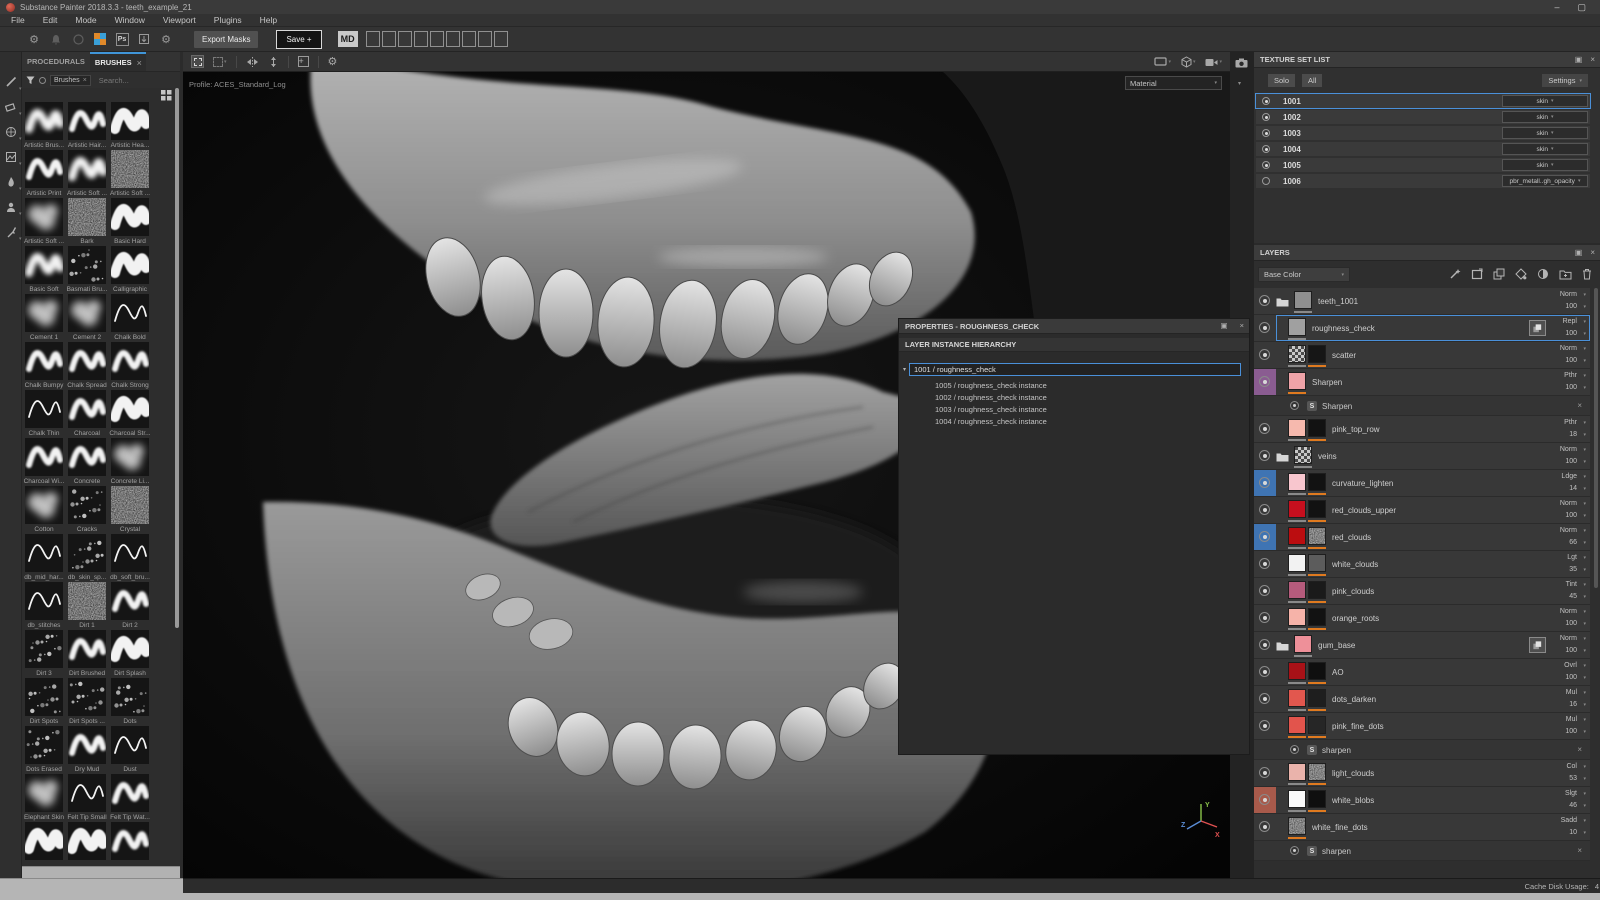 The width and height of the screenshot is (1600, 900). What do you see at coordinates (12, 133) in the screenshot?
I see `projection-tool-icon: ▾` at bounding box center [12, 133].